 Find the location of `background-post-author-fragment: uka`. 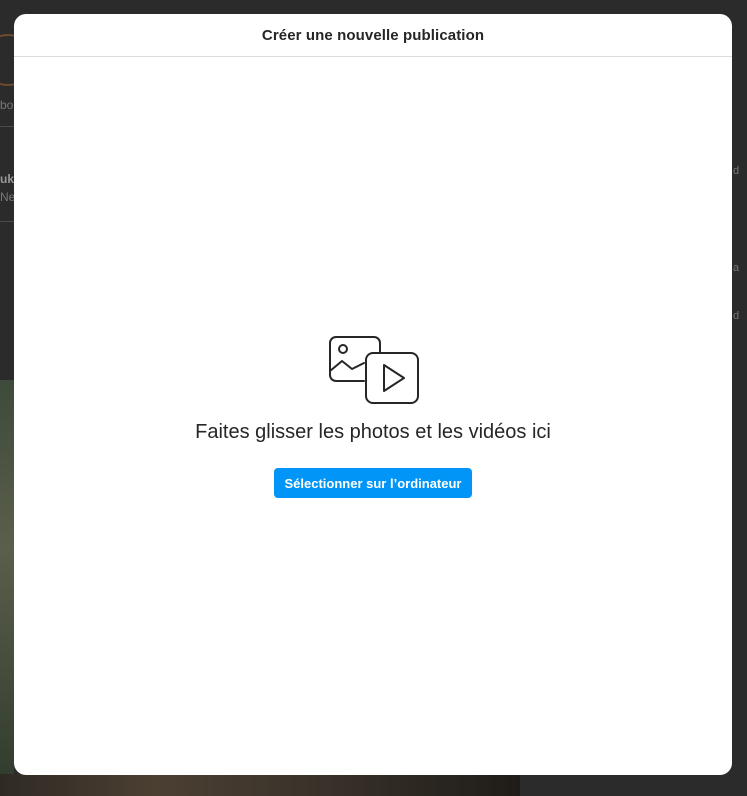

background-post-author-fragment: uka is located at coordinates (7, 179).